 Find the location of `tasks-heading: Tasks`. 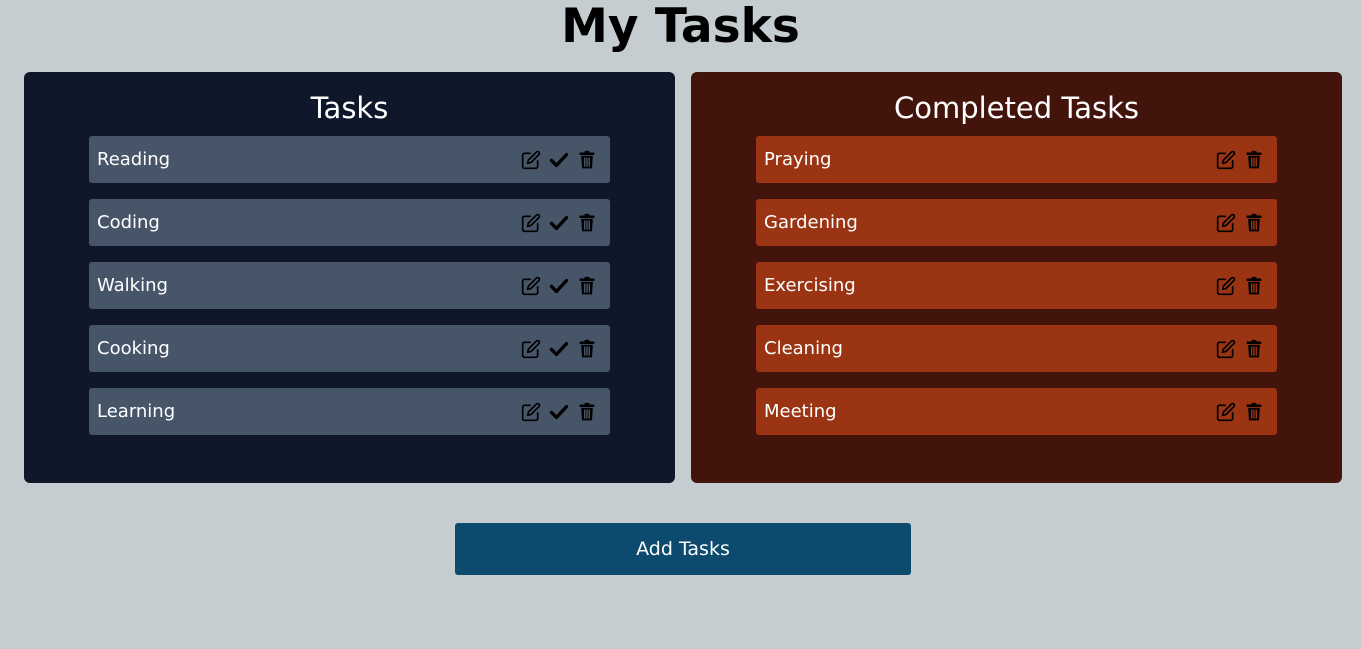

tasks-heading: Tasks is located at coordinates (349, 108).